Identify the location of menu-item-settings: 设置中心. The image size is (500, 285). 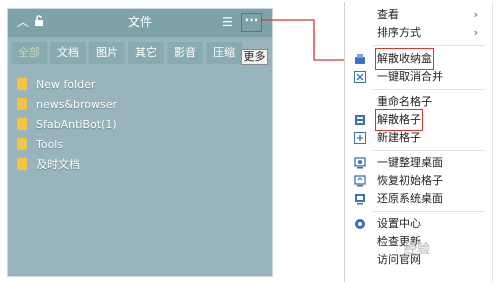
(418, 224).